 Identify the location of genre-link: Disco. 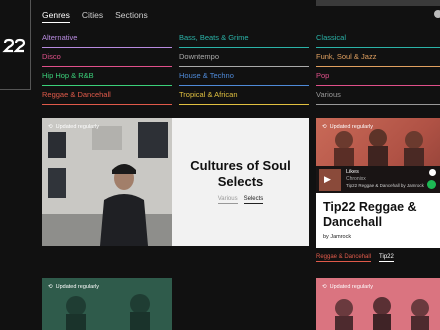
(107, 57).